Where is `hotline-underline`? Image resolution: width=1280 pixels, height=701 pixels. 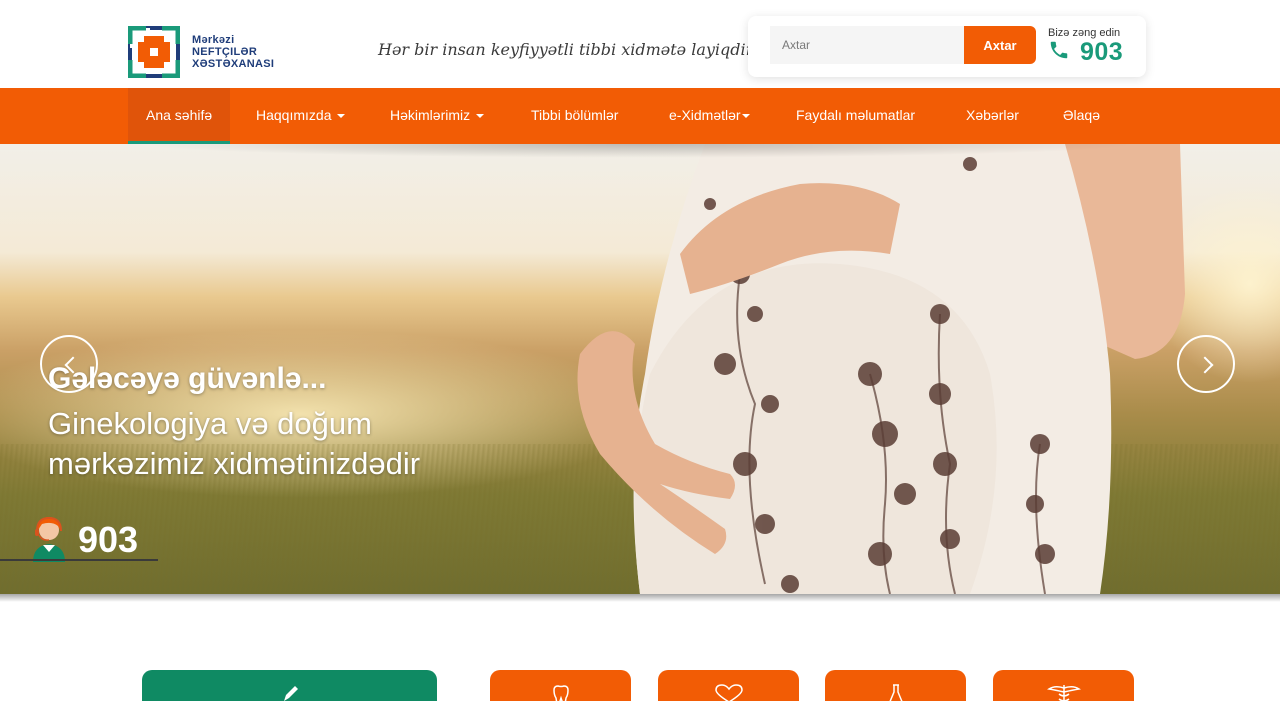 hotline-underline is located at coordinates (79, 560).